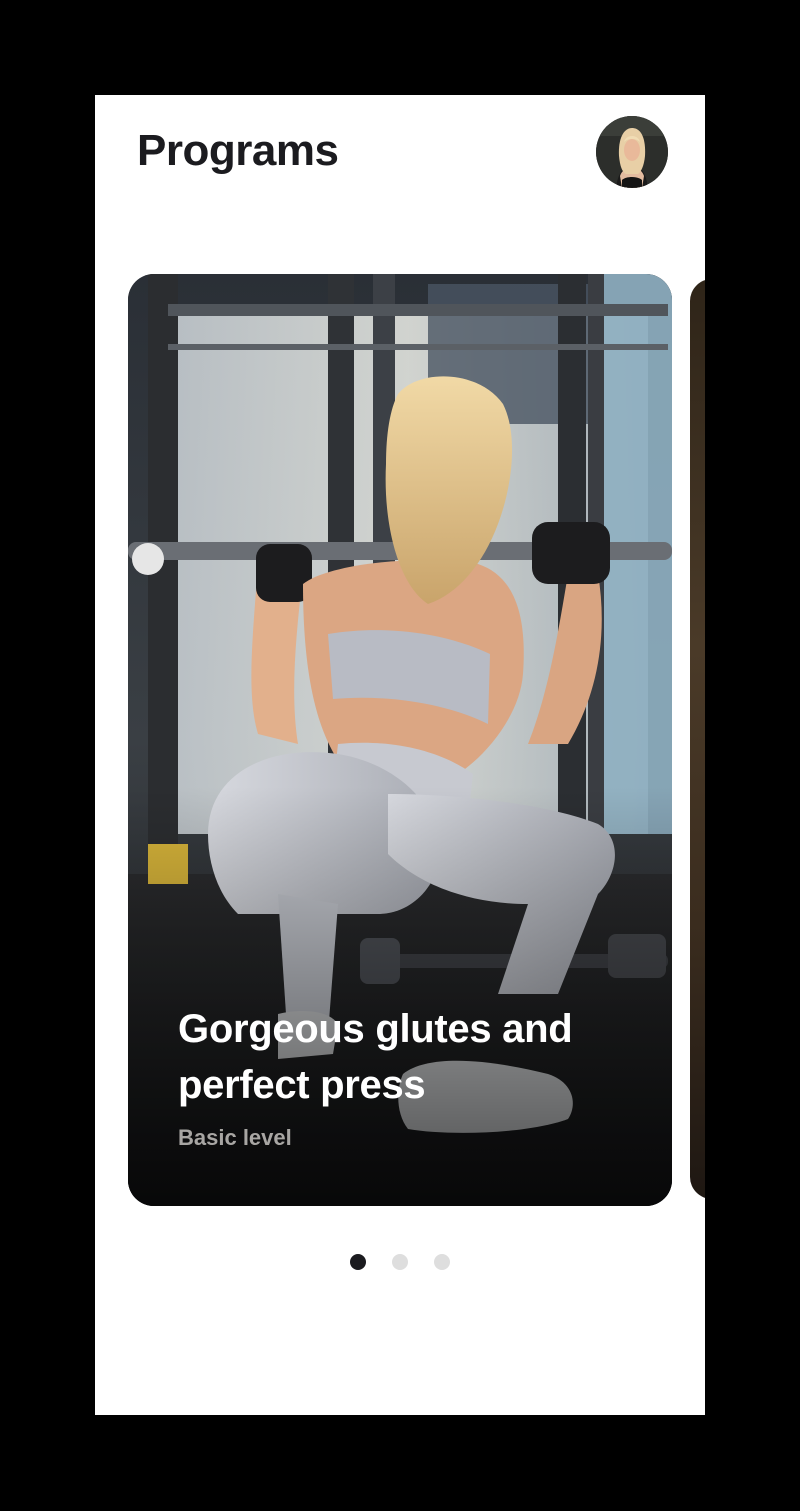 Image resolution: width=800 pixels, height=1511 pixels. I want to click on user-avatar, so click(632, 152).